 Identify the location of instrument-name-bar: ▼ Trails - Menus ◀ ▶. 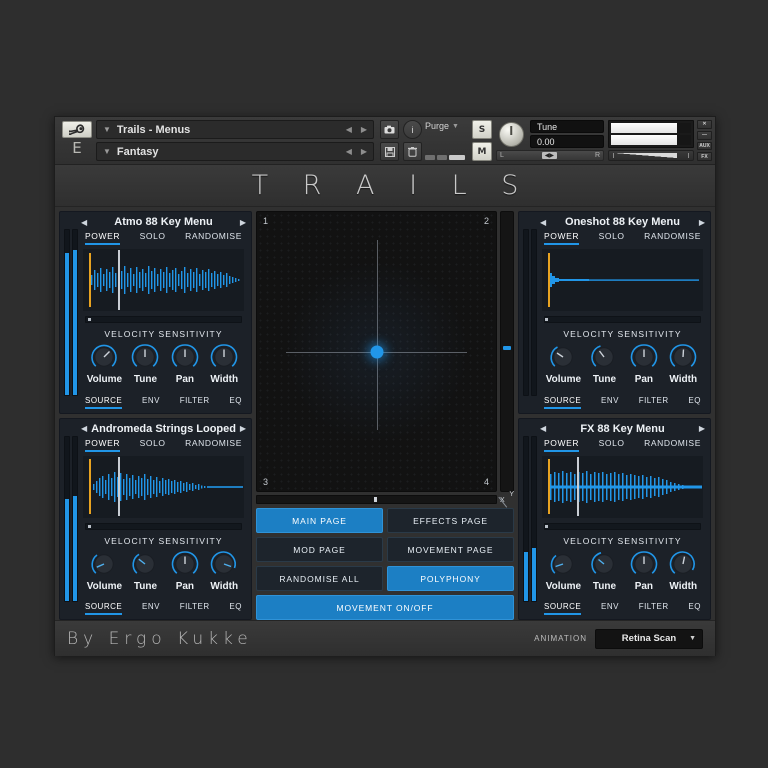
(235, 129).